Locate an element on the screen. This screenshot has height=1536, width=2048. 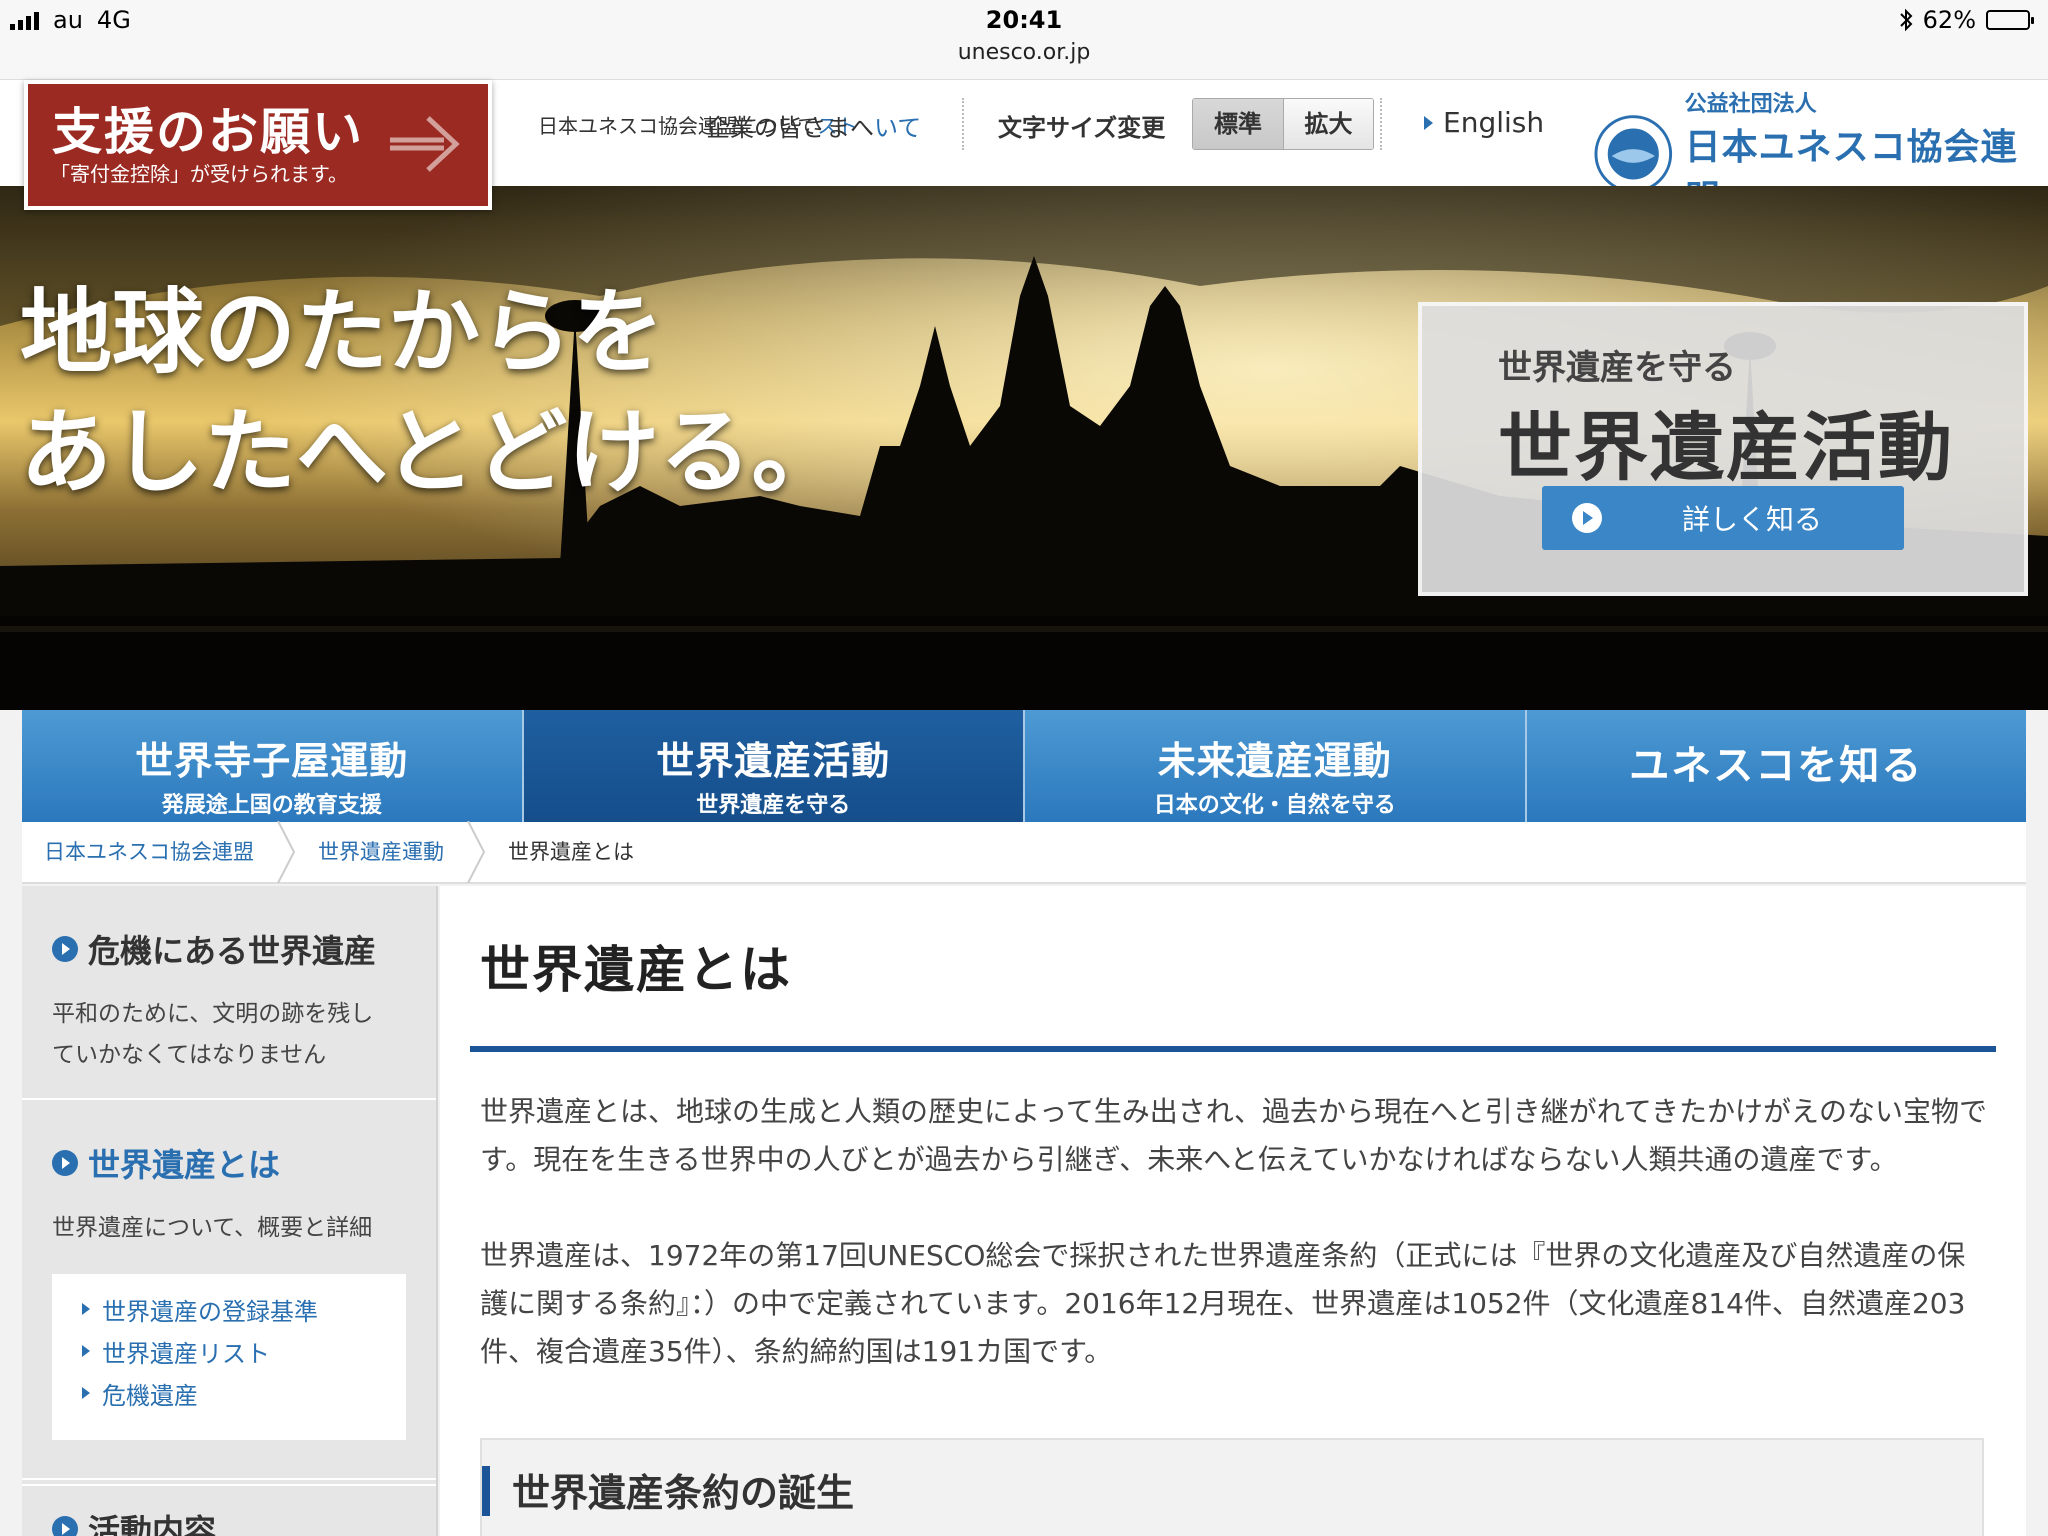
sidebar-section-activities: 活動内容 is located at coordinates (229, 1510).